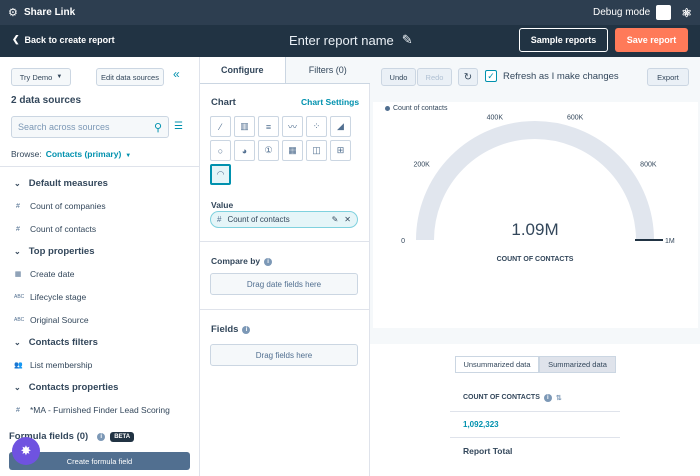  Describe the element at coordinates (347, 219) in the screenshot. I see `close-icon: ✕` at that location.